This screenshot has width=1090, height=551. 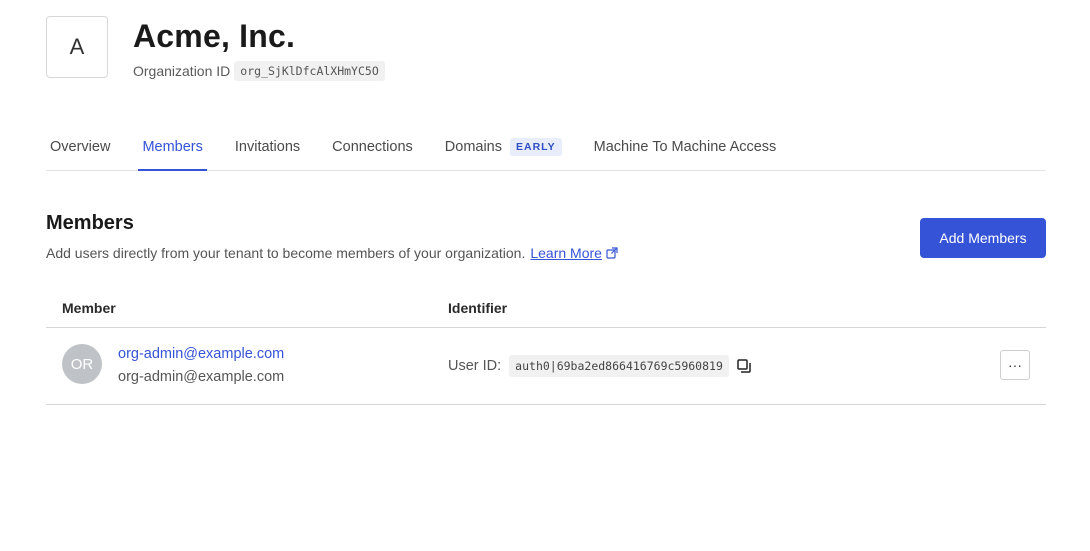 What do you see at coordinates (983, 238) in the screenshot?
I see `add-members-button: Add Members` at bounding box center [983, 238].